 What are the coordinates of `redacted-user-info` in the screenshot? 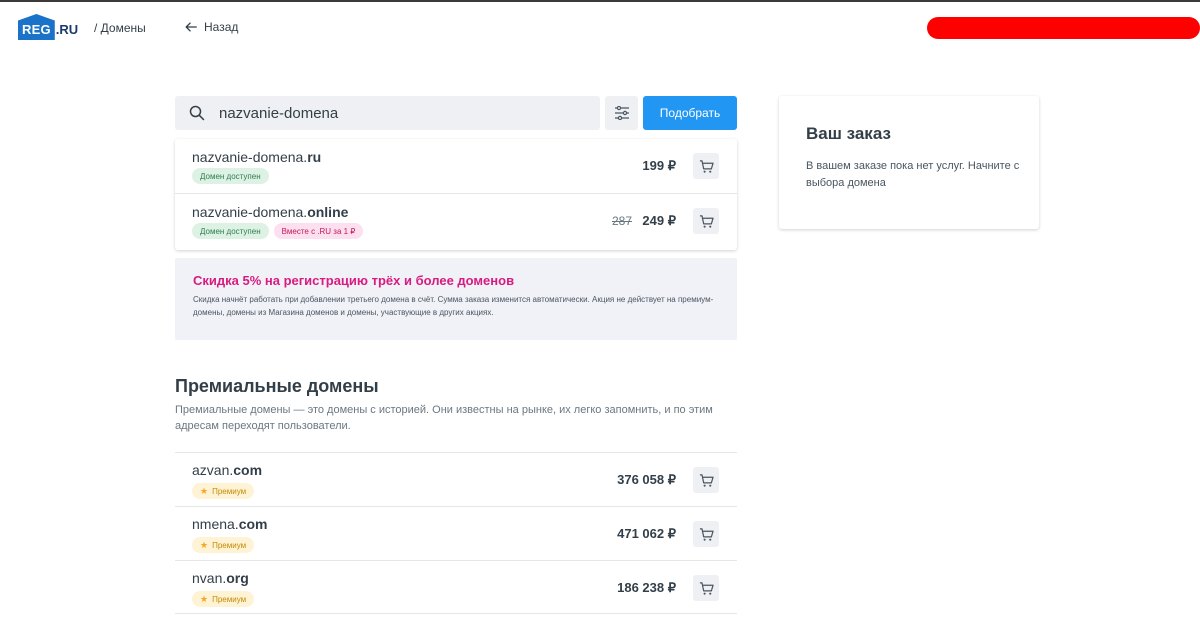 It's located at (1063, 28).